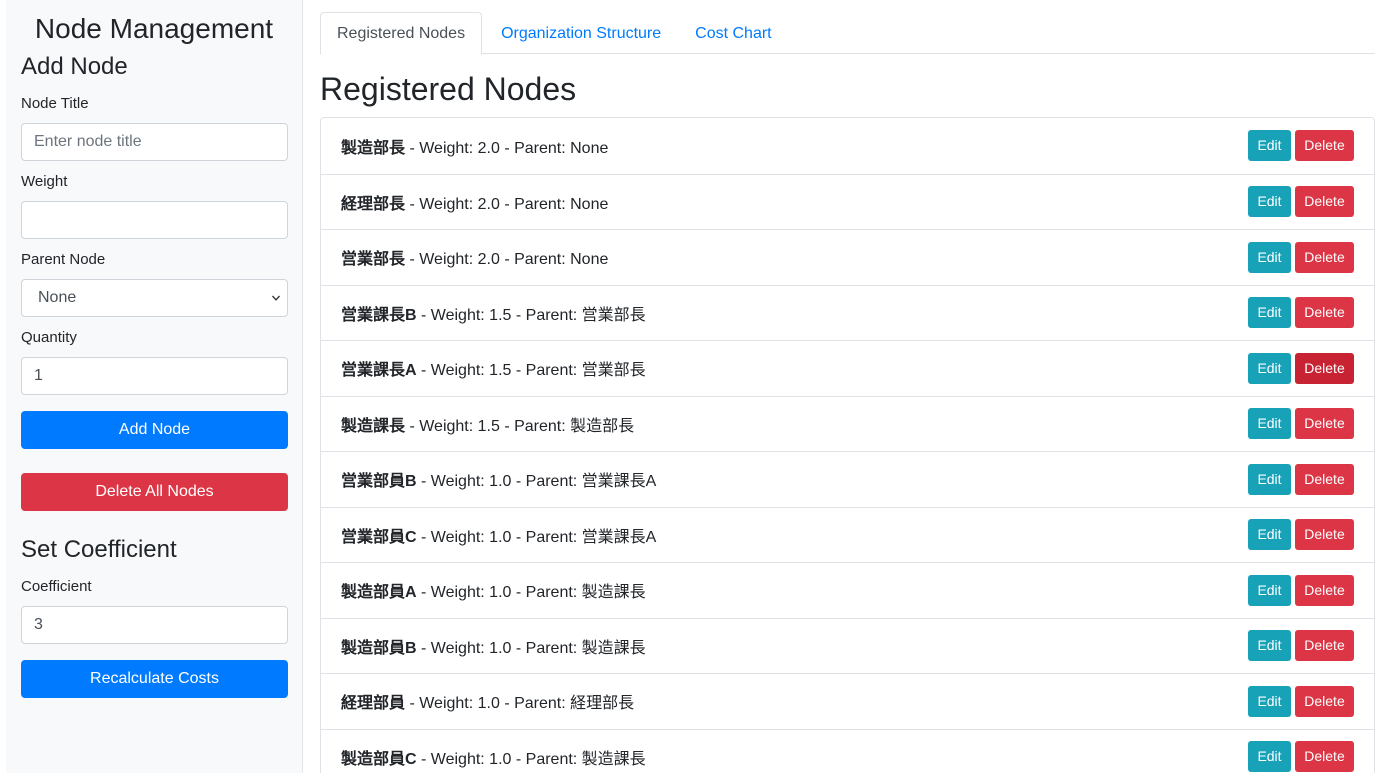 The width and height of the screenshot is (1400, 773). What do you see at coordinates (493, 757) in the screenshot?
I see `node-text: 製造部員C - Weight: 1.0 - Parent: 製造課長` at bounding box center [493, 757].